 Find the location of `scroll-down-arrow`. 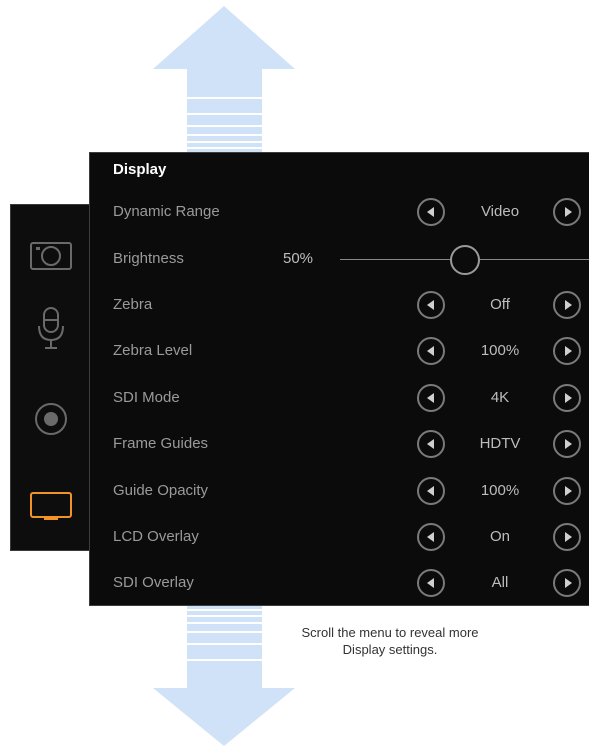

scroll-down-arrow is located at coordinates (224, 676).